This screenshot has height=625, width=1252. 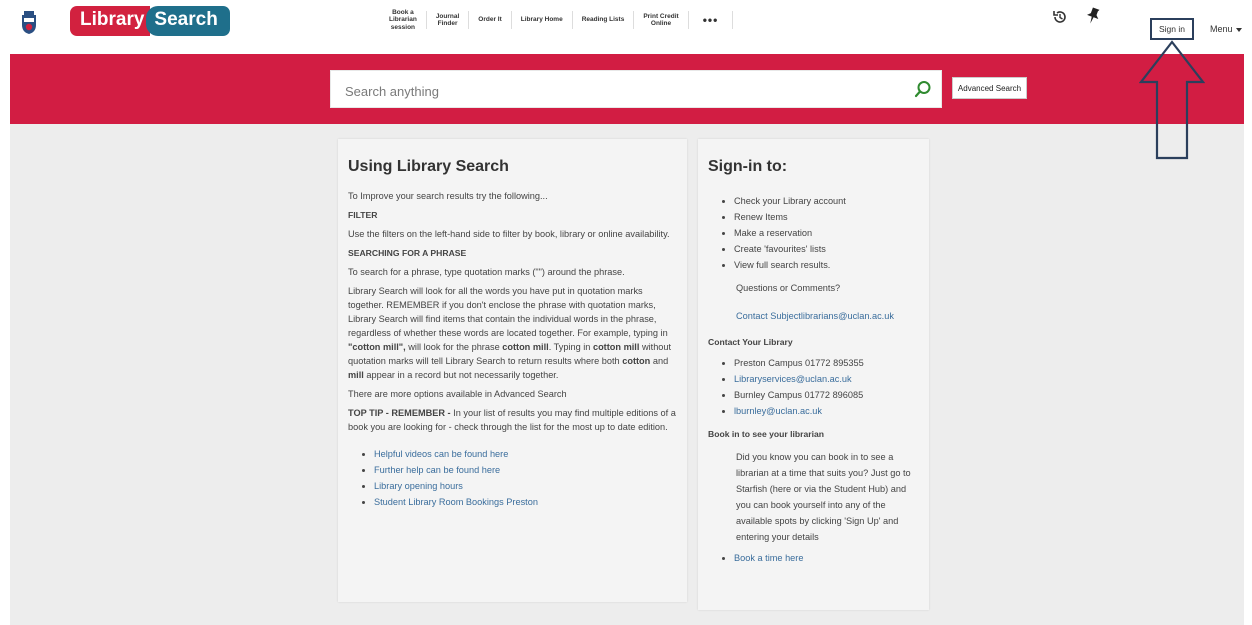 What do you see at coordinates (989, 88) in the screenshot?
I see `advanced-search-button: Advanced Search` at bounding box center [989, 88].